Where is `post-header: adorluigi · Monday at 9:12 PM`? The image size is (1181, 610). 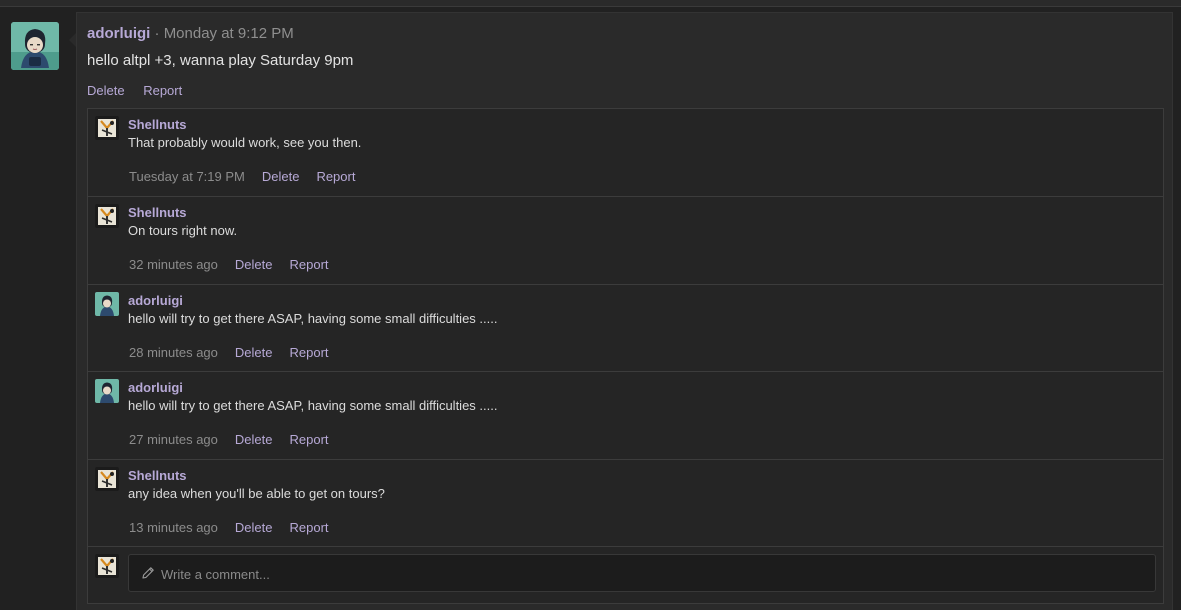
post-header: adorluigi · Monday at 9:12 PM is located at coordinates (190, 33).